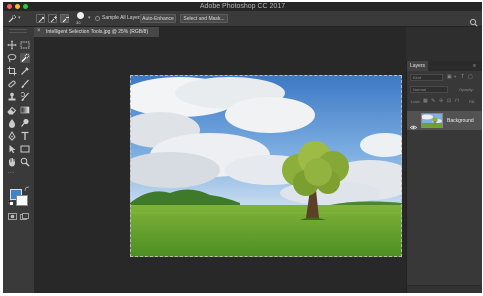 The image size is (483, 296). What do you see at coordinates (12, 84) in the screenshot?
I see `spot-healing-brush-tool-icon` at bounding box center [12, 84].